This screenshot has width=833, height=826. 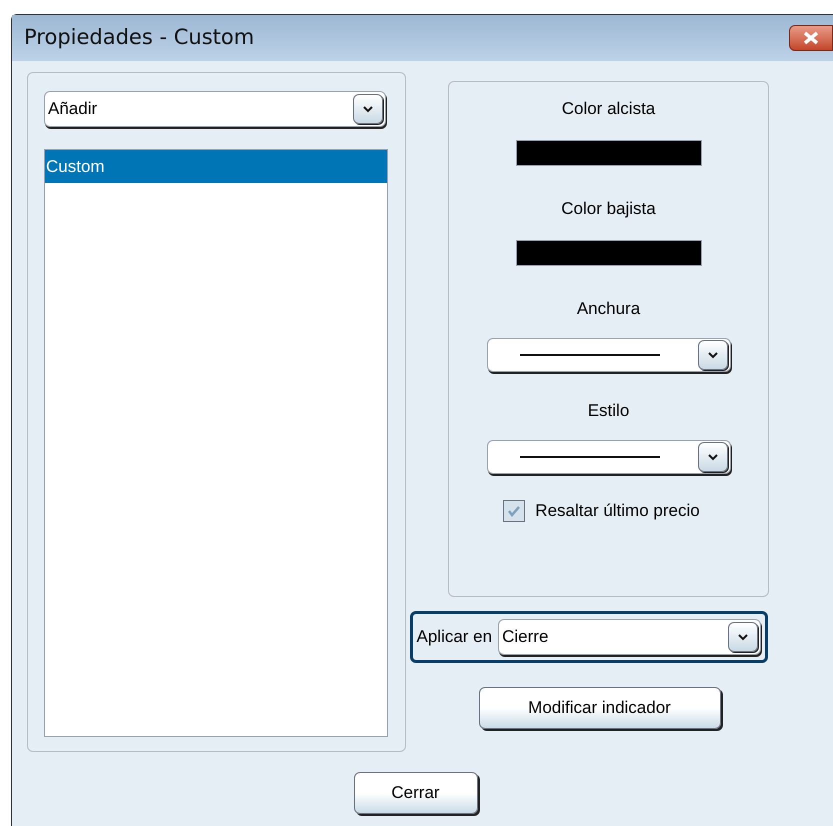 What do you see at coordinates (454, 637) in the screenshot?
I see `apply-on-label: Aplicar en` at bounding box center [454, 637].